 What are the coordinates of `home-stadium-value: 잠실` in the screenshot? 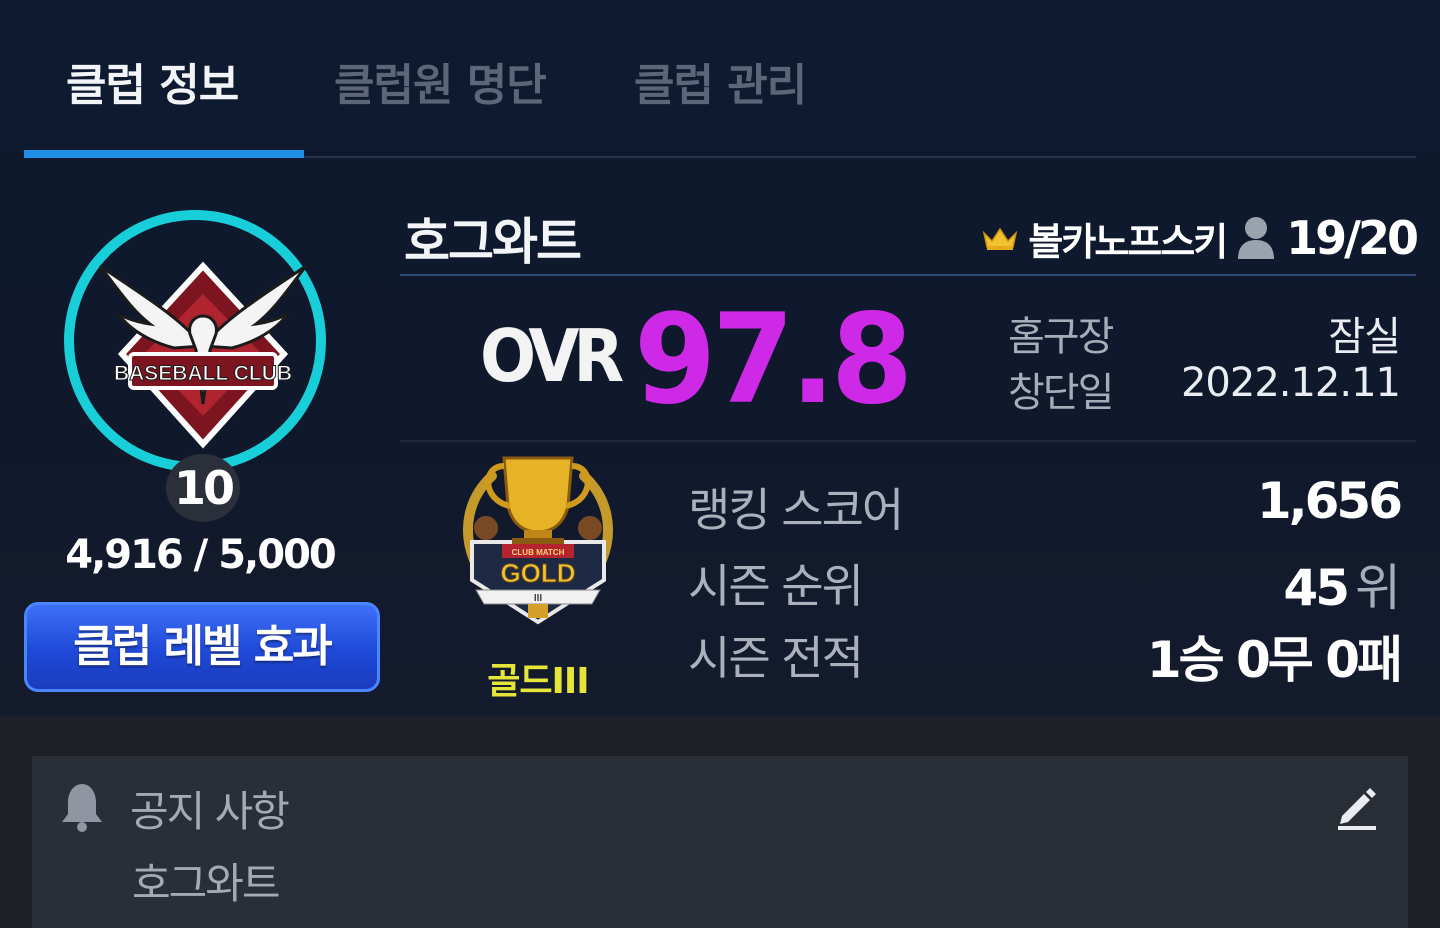 It's located at (1364, 337).